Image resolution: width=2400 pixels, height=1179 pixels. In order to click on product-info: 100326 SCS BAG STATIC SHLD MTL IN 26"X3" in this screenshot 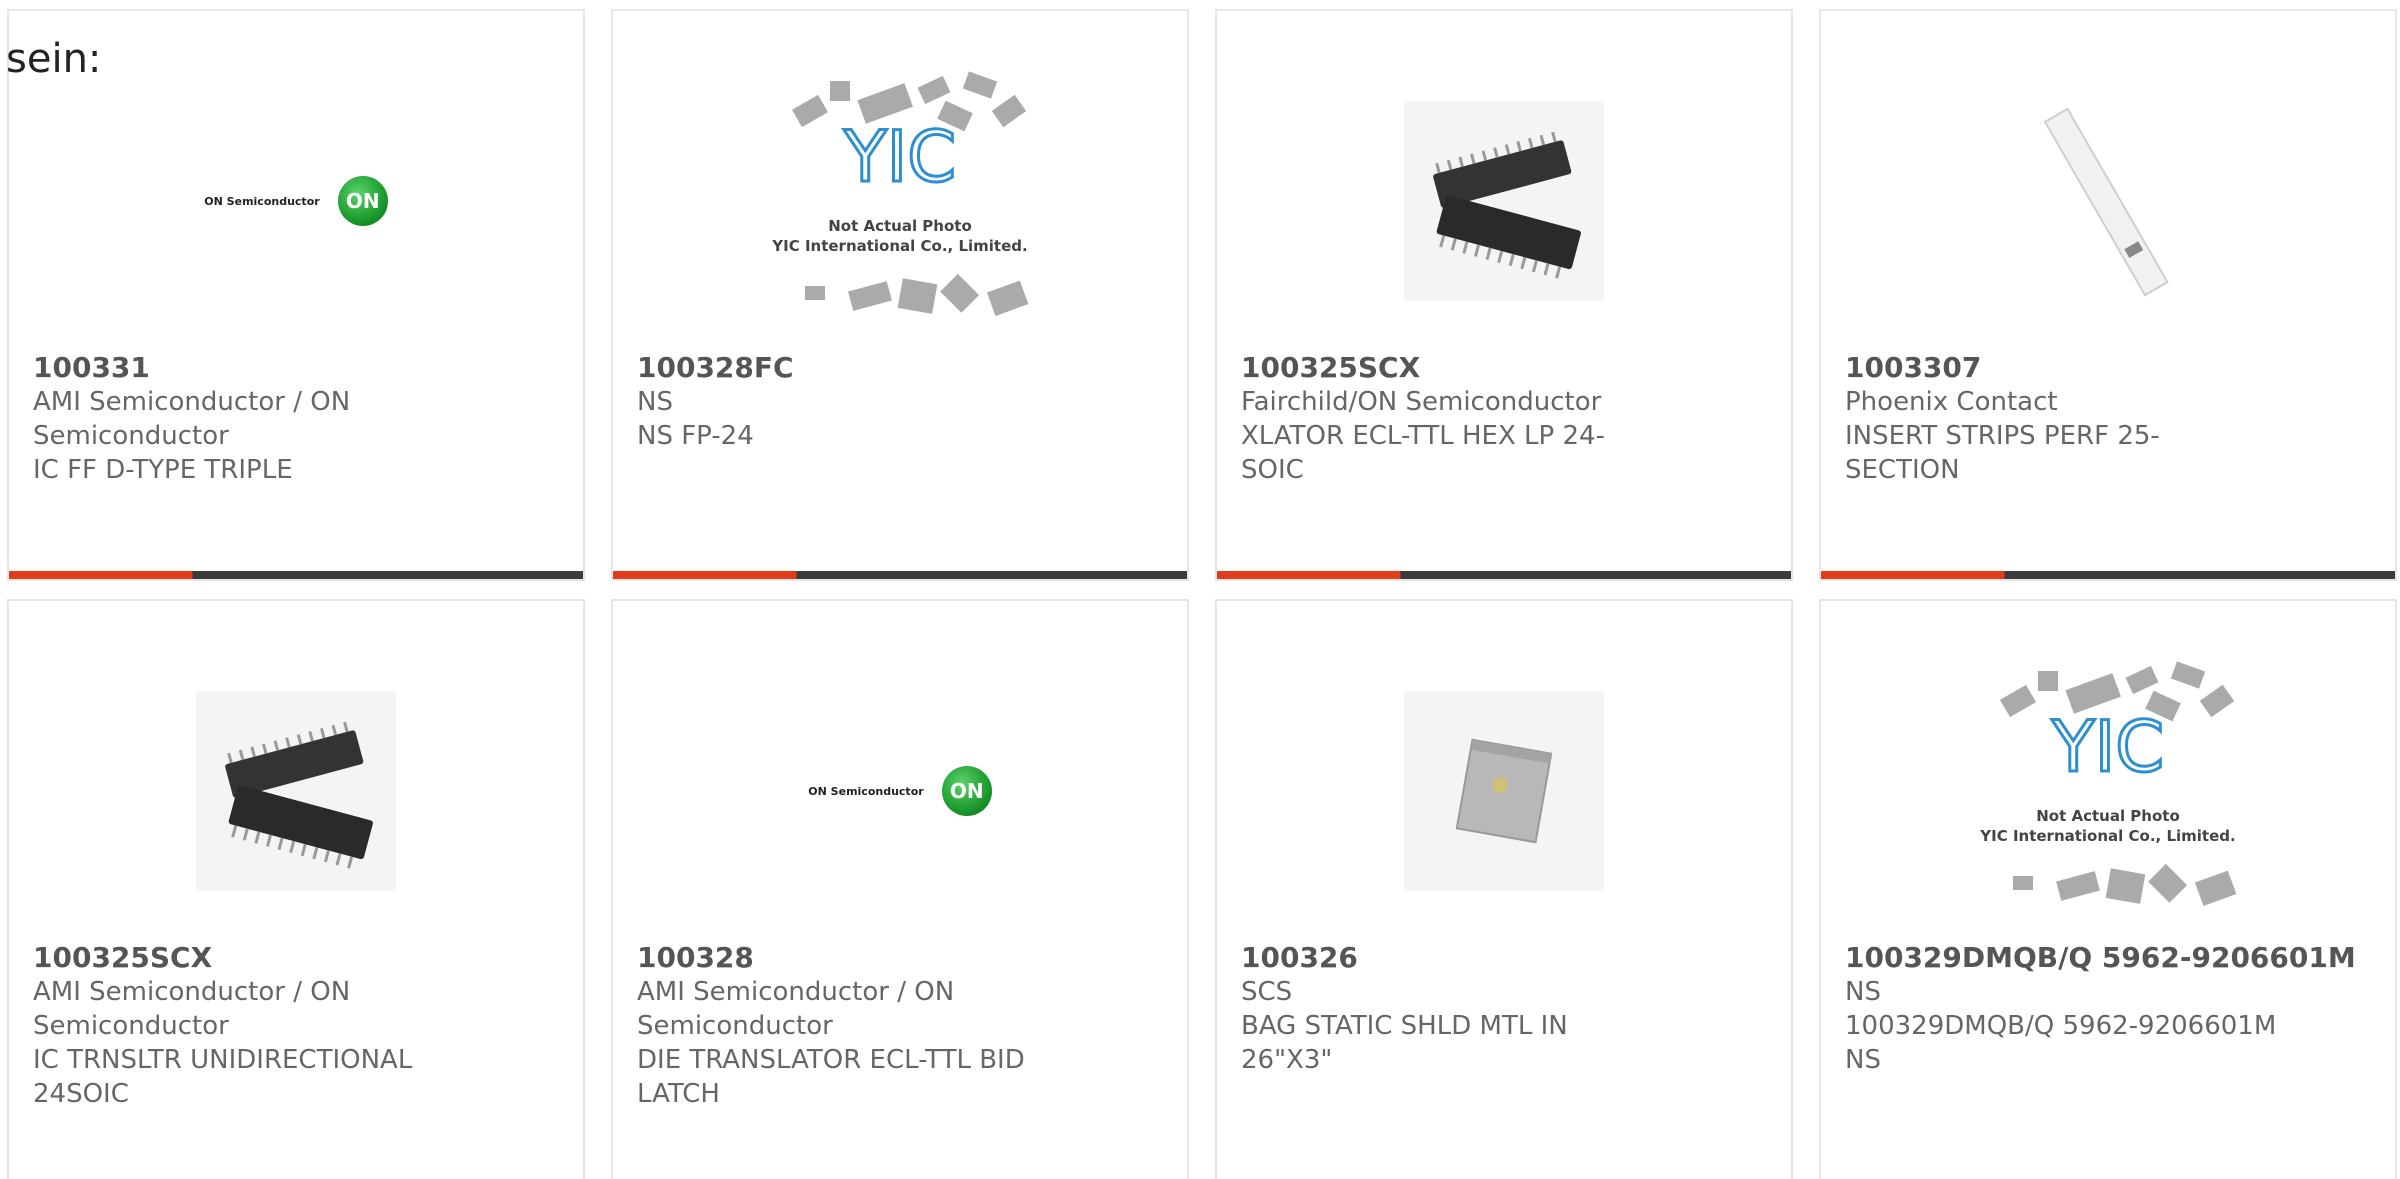, I will do `click(1451, 1009)`.